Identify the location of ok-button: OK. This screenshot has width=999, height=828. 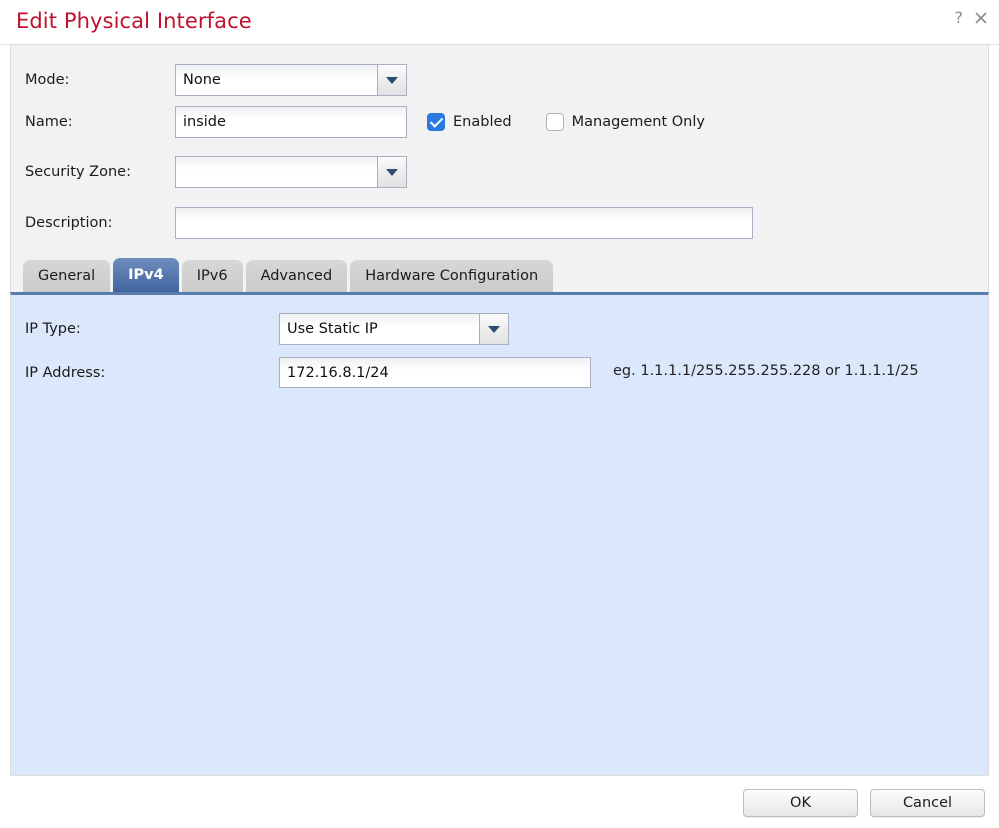
(800, 803).